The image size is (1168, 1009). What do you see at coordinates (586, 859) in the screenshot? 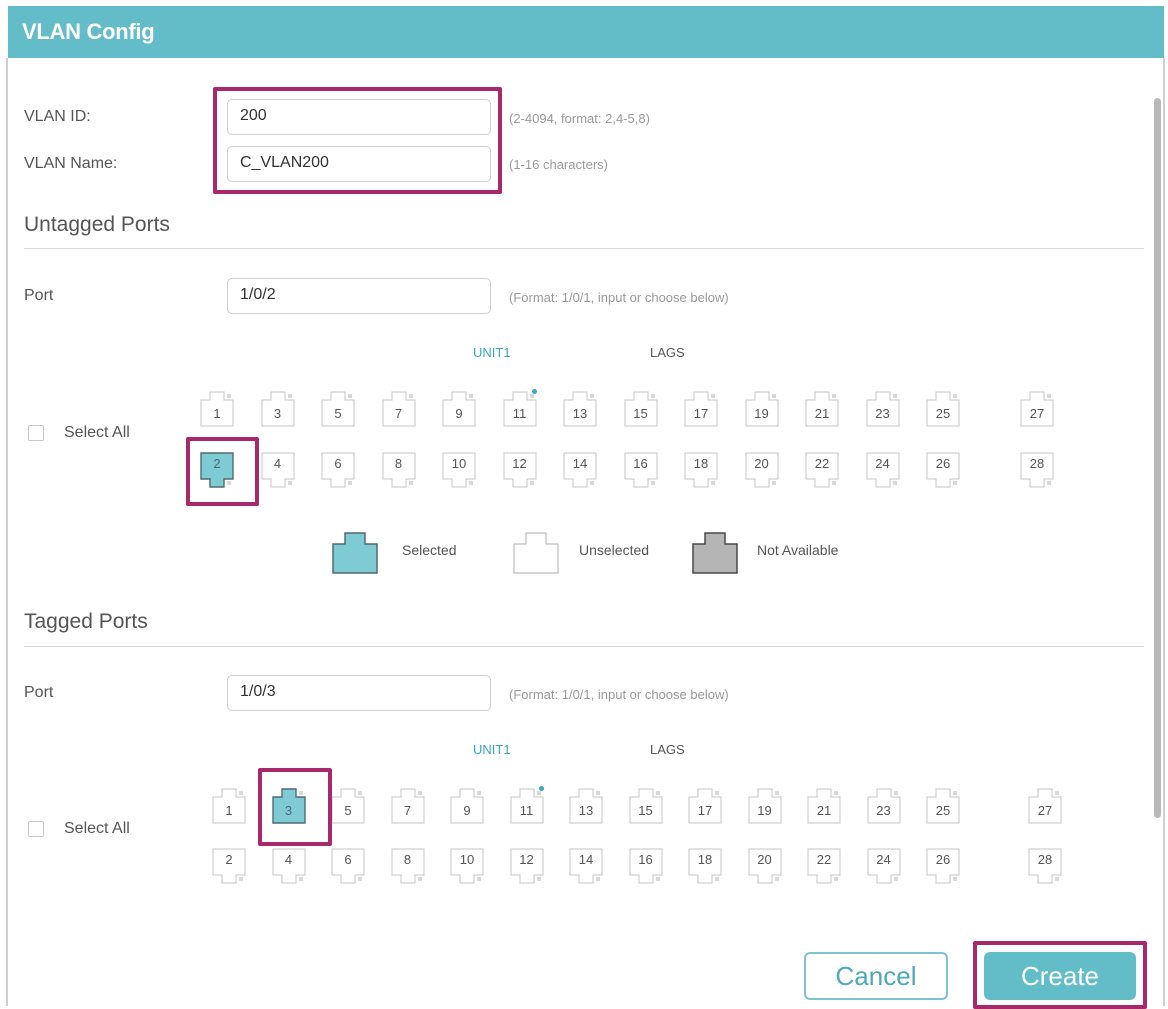
I see `port-number: 14` at bounding box center [586, 859].